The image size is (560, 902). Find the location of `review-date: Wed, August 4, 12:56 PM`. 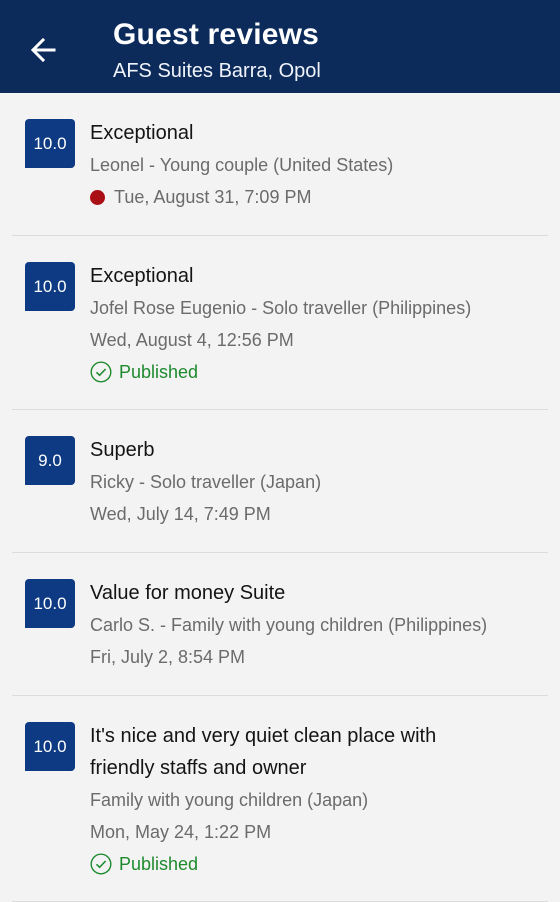

review-date: Wed, August 4, 12:56 PM is located at coordinates (192, 340).